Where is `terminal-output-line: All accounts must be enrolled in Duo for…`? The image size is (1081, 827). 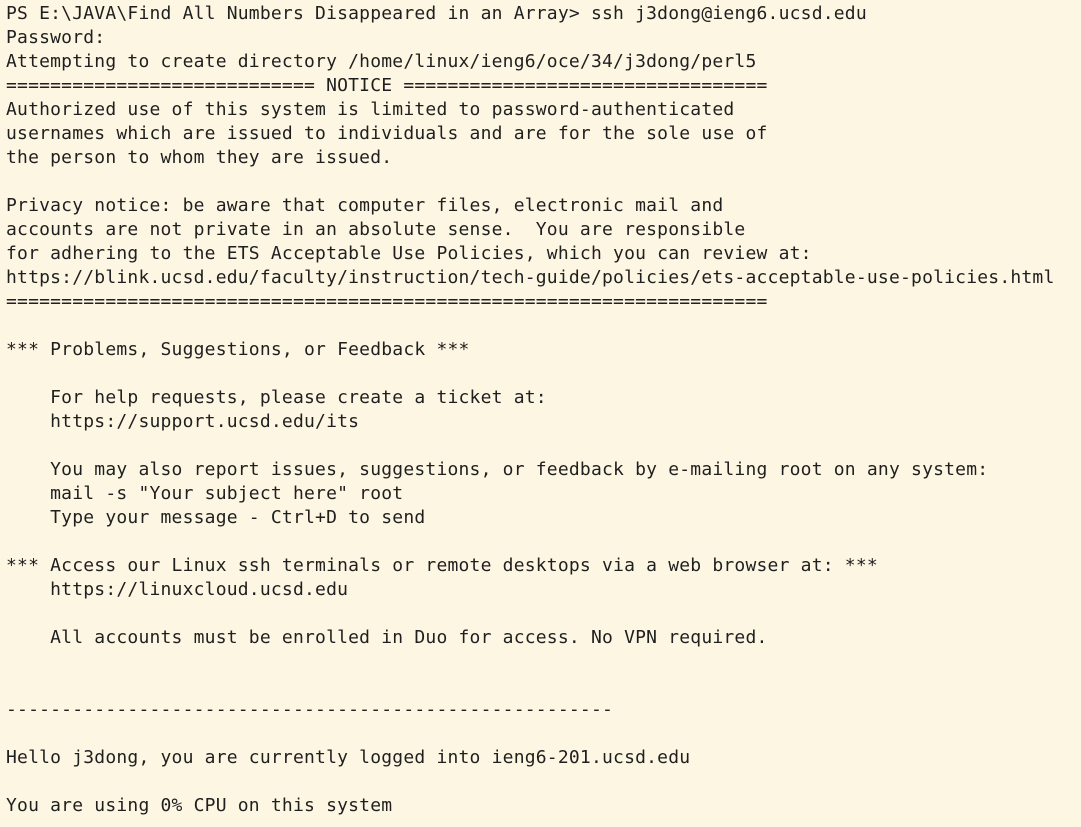
terminal-output-line: All accounts must be enrolled in Duo for… is located at coordinates (387, 637).